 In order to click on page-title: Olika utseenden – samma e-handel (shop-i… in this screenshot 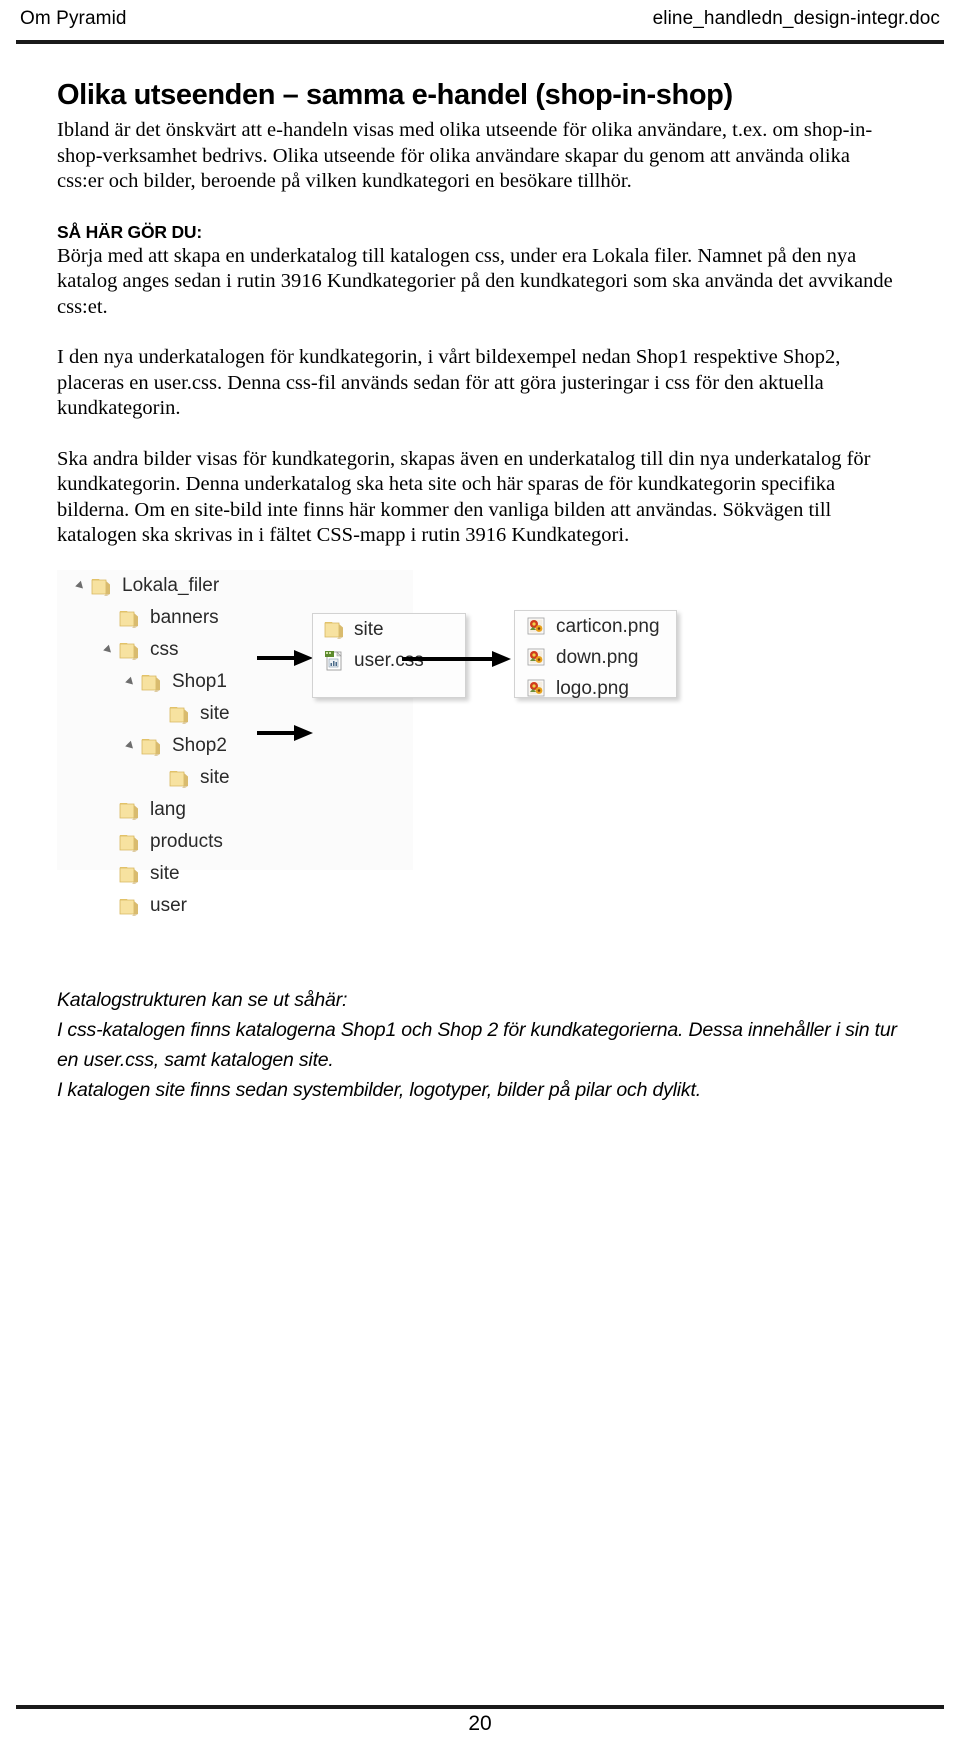, I will do `click(395, 95)`.